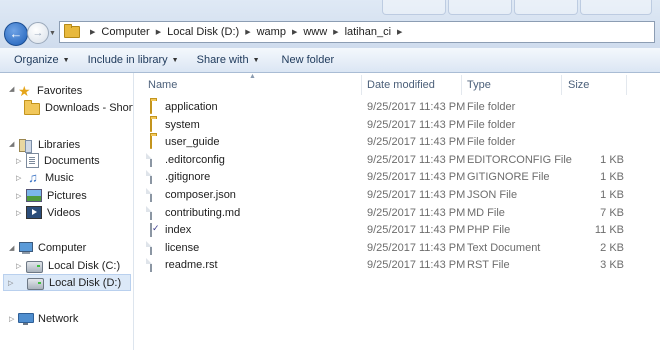 The height and width of the screenshot is (350, 660). I want to click on new-folder-label: New folder, so click(308, 60).